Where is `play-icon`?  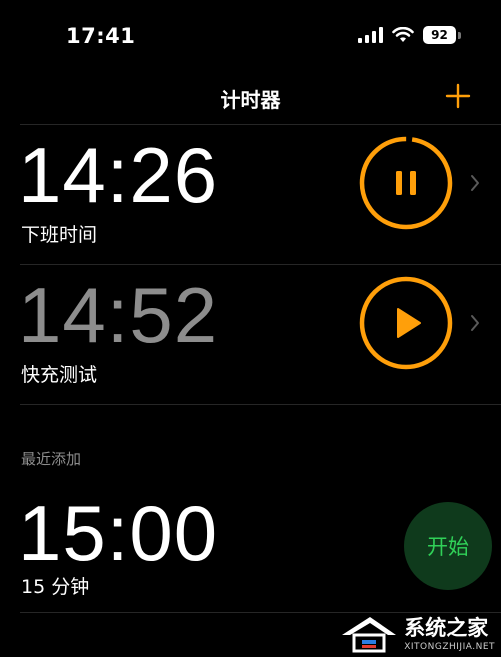 play-icon is located at coordinates (409, 323).